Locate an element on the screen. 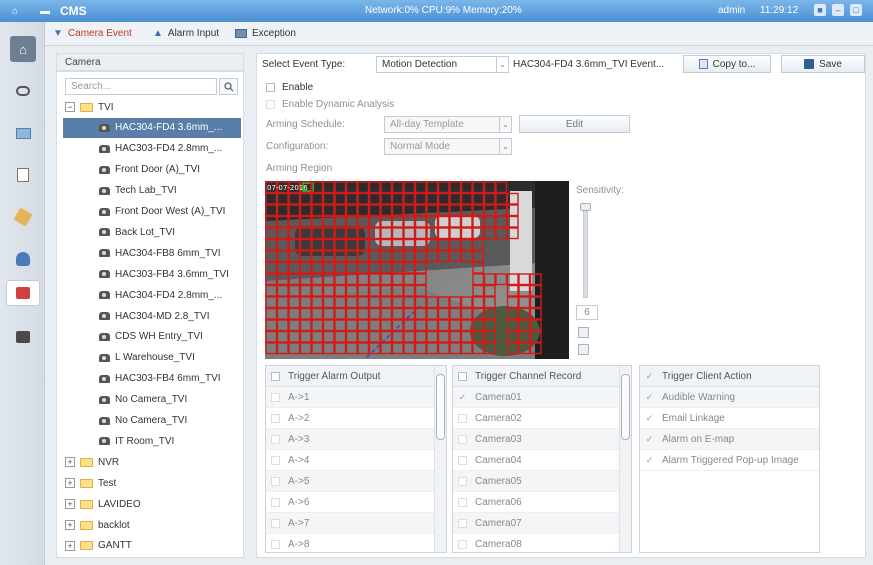 The height and width of the screenshot is (565, 873). list-item: ✓ Alarm on E-map is located at coordinates (729, 439).